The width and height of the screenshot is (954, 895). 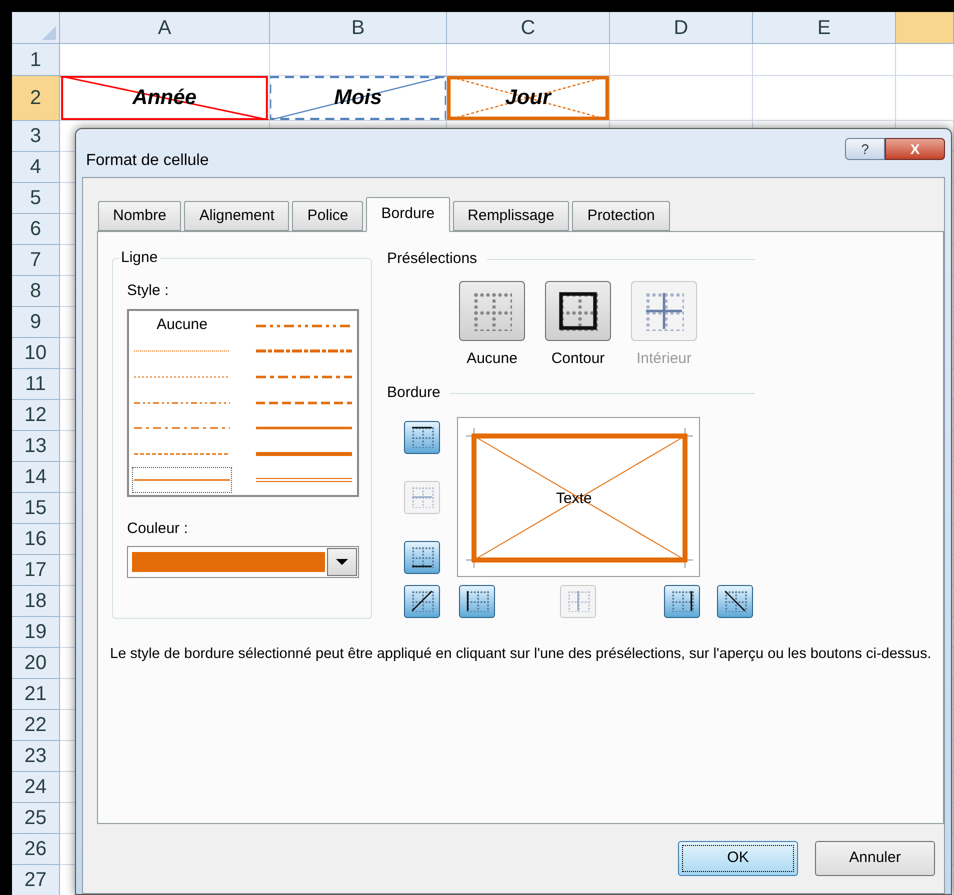 I want to click on row-header: 22, so click(x=36, y=725).